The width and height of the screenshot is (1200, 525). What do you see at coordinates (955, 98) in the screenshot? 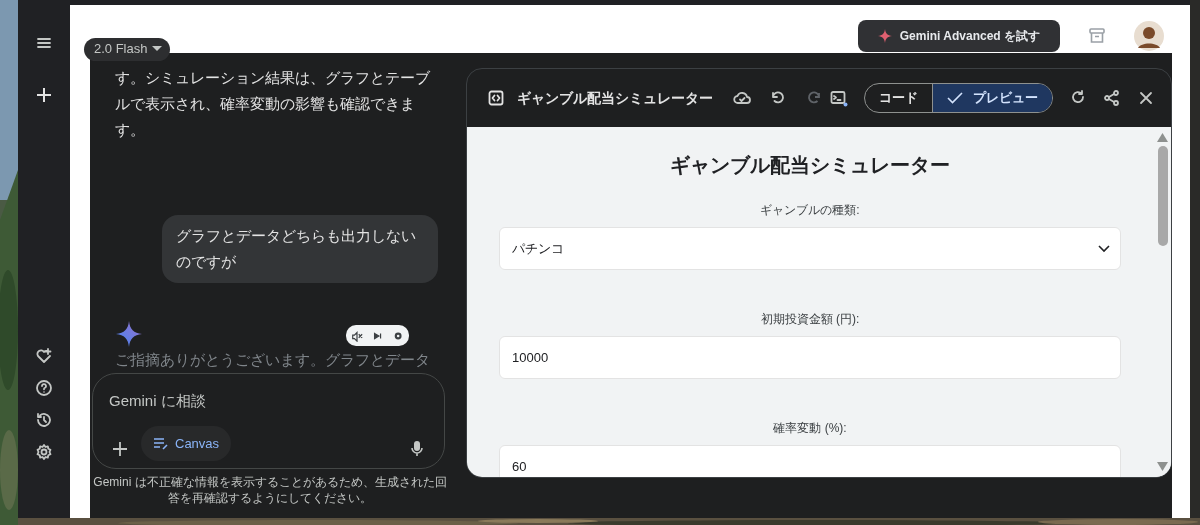
I see `check-icon` at bounding box center [955, 98].